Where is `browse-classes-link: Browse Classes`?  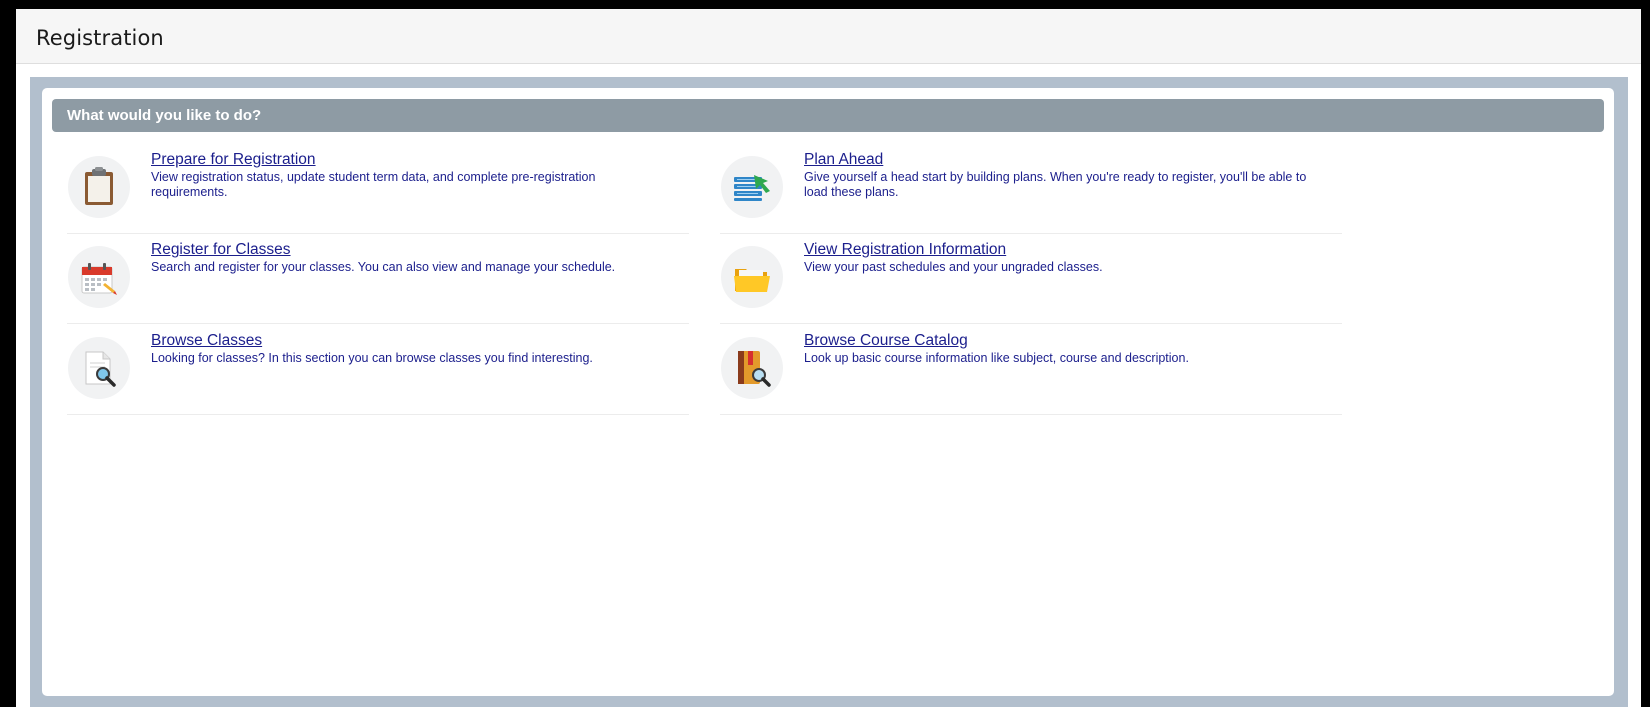 browse-classes-link: Browse Classes is located at coordinates (206, 341).